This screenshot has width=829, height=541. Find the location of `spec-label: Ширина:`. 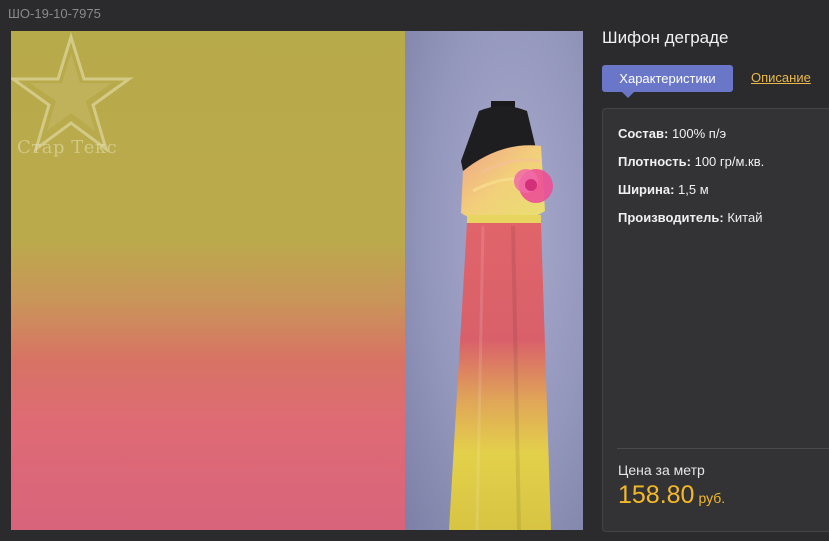

spec-label: Ширина: is located at coordinates (646, 189).